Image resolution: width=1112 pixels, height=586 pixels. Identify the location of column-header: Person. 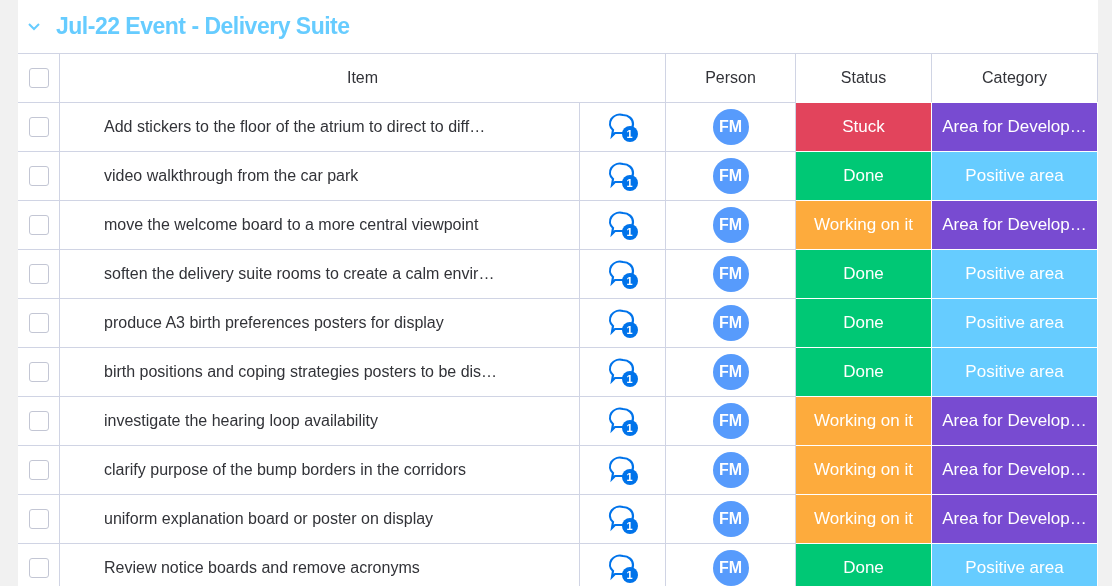
(731, 77).